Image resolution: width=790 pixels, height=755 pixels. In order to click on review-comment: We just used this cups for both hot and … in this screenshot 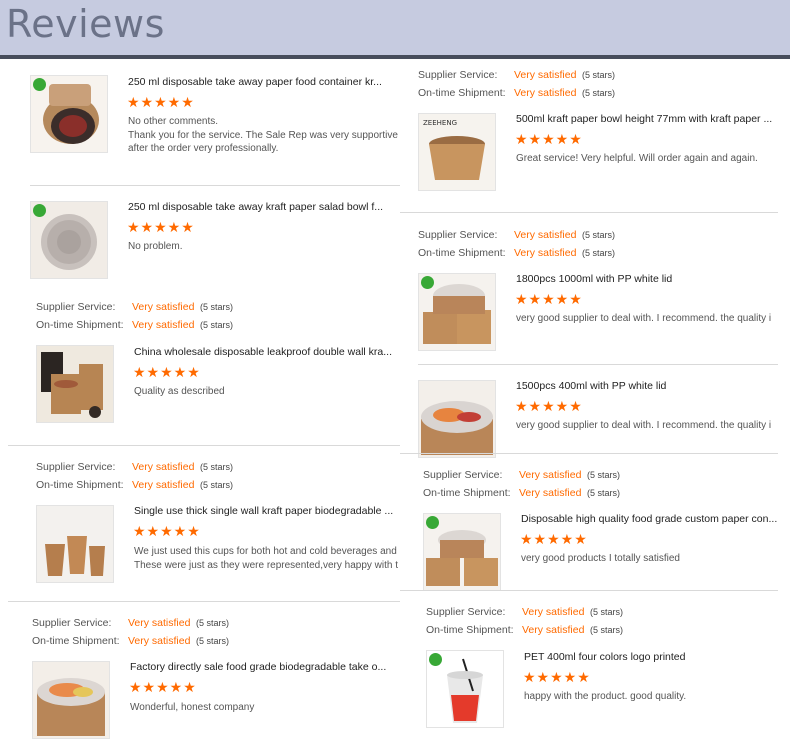, I will do `click(266, 558)`.